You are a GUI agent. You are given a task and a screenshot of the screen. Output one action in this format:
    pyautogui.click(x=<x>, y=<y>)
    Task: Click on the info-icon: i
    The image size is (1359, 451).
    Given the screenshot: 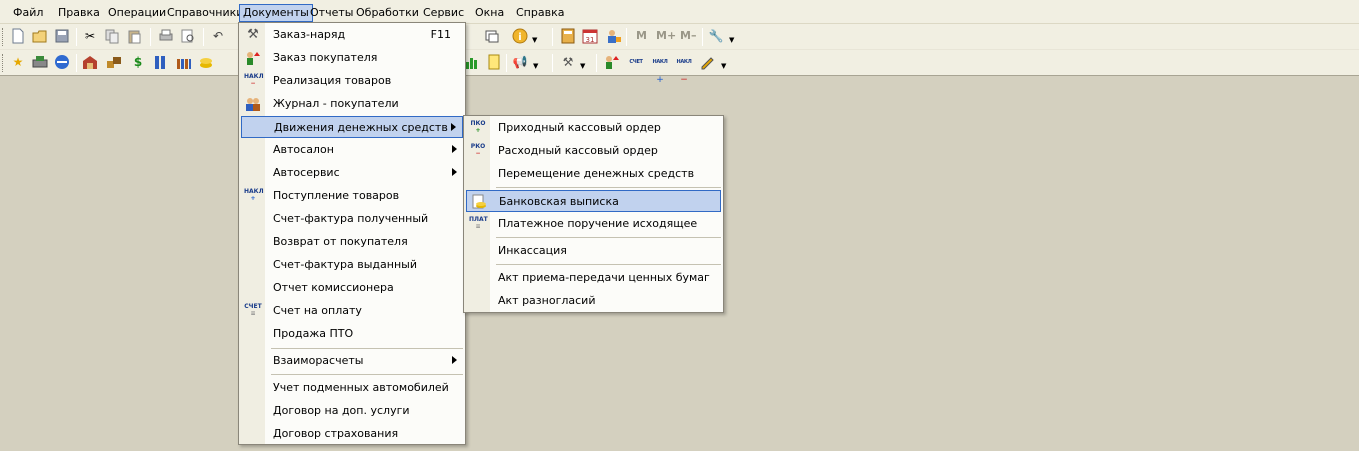 What is the action you would take?
    pyautogui.click(x=520, y=36)
    